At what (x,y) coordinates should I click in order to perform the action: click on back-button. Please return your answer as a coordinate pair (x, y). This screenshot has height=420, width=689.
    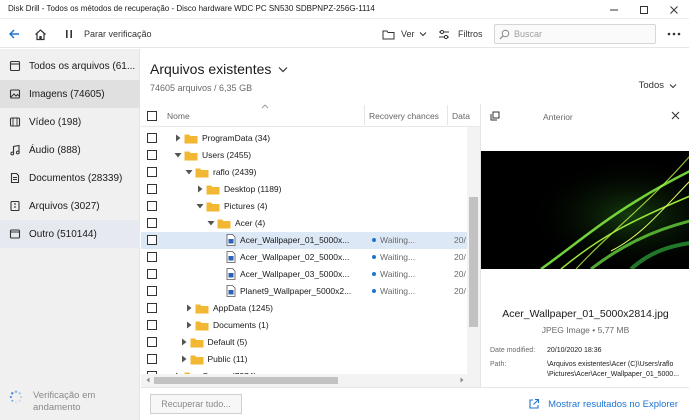
    Looking at the image, I should click on (16, 34).